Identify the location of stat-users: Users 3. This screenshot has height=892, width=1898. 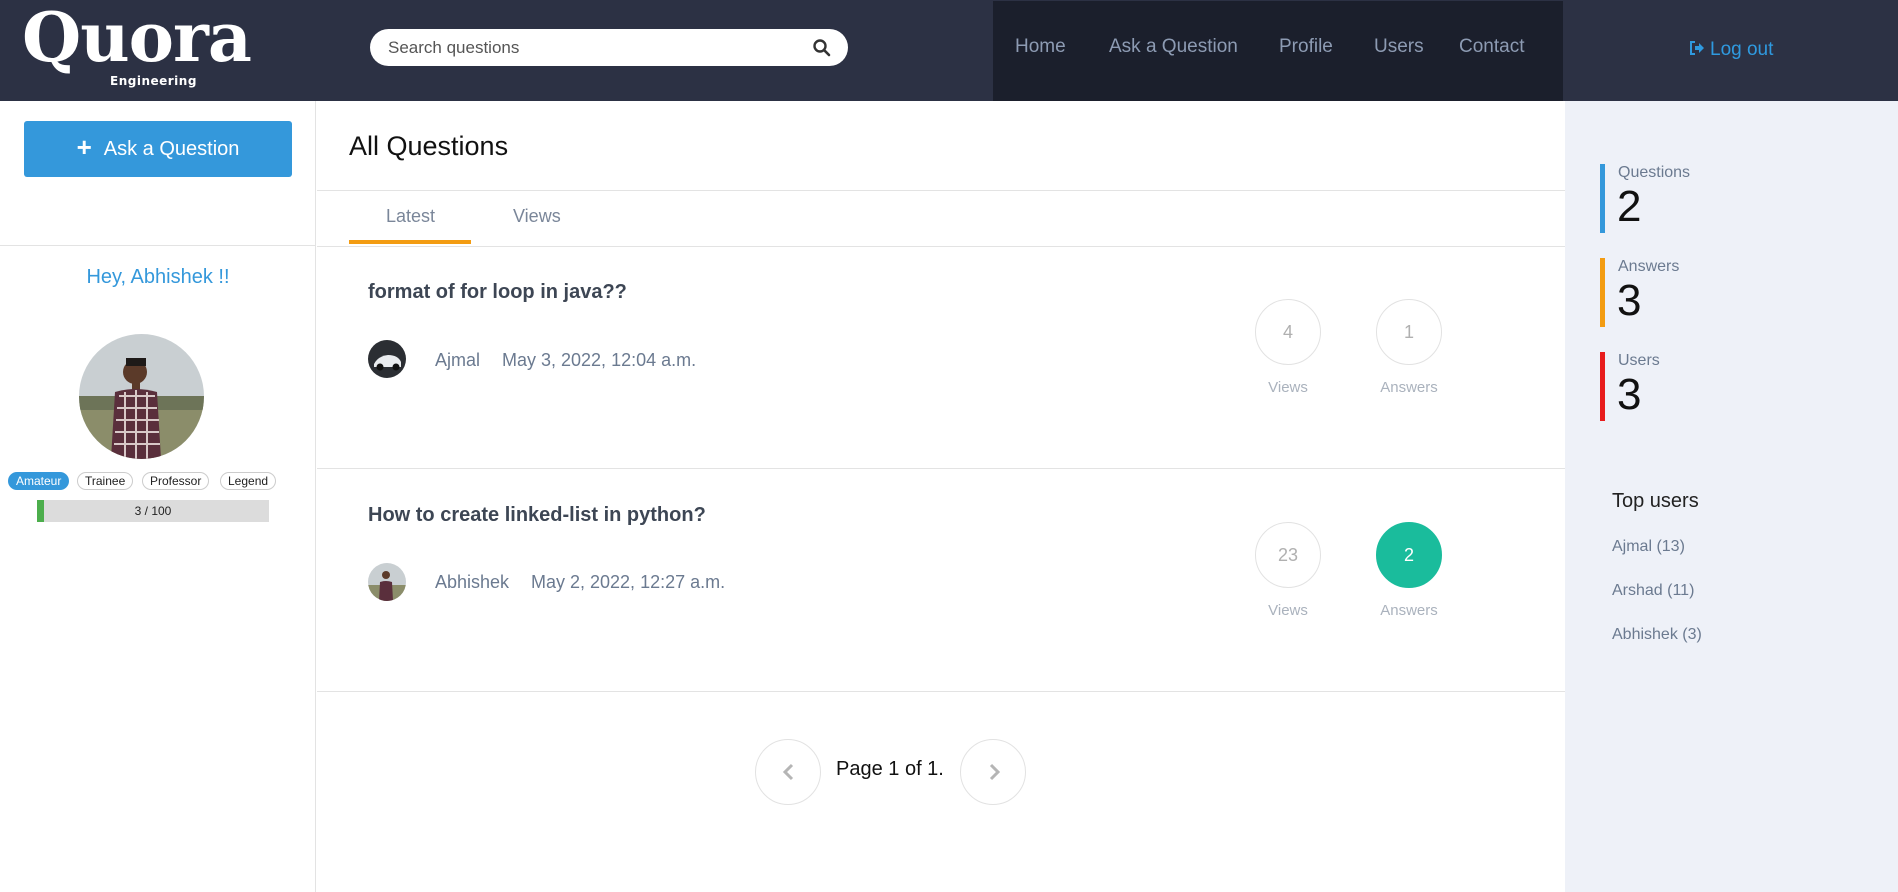
(1700, 386).